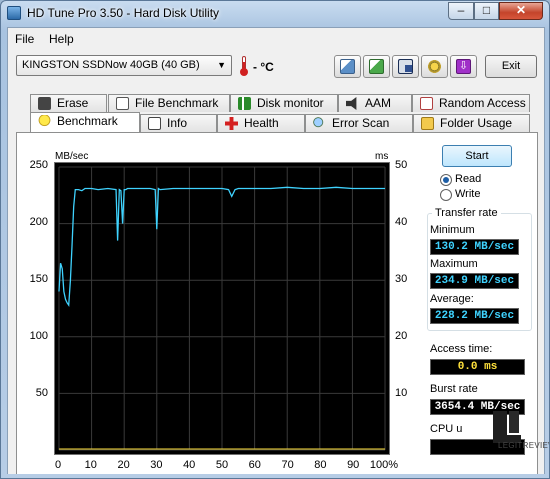 The image size is (550, 479). I want to click on watermark-text: LEGITREVIEWS, so click(523, 445).